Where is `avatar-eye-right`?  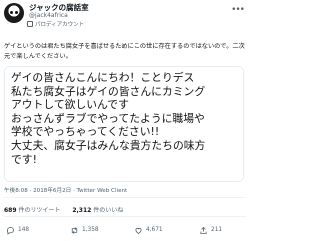
avatar-eye-right is located at coordinates (16, 12).